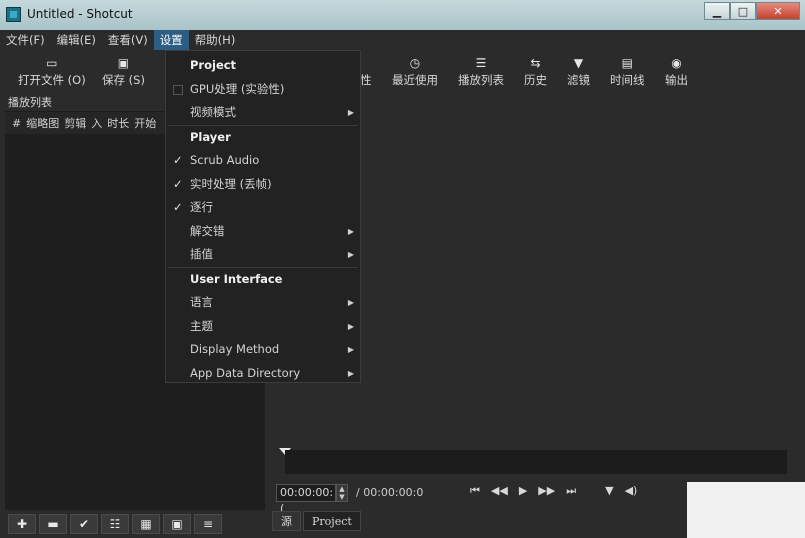 The image size is (805, 538). I want to click on volume-icon: ◀), so click(631, 491).